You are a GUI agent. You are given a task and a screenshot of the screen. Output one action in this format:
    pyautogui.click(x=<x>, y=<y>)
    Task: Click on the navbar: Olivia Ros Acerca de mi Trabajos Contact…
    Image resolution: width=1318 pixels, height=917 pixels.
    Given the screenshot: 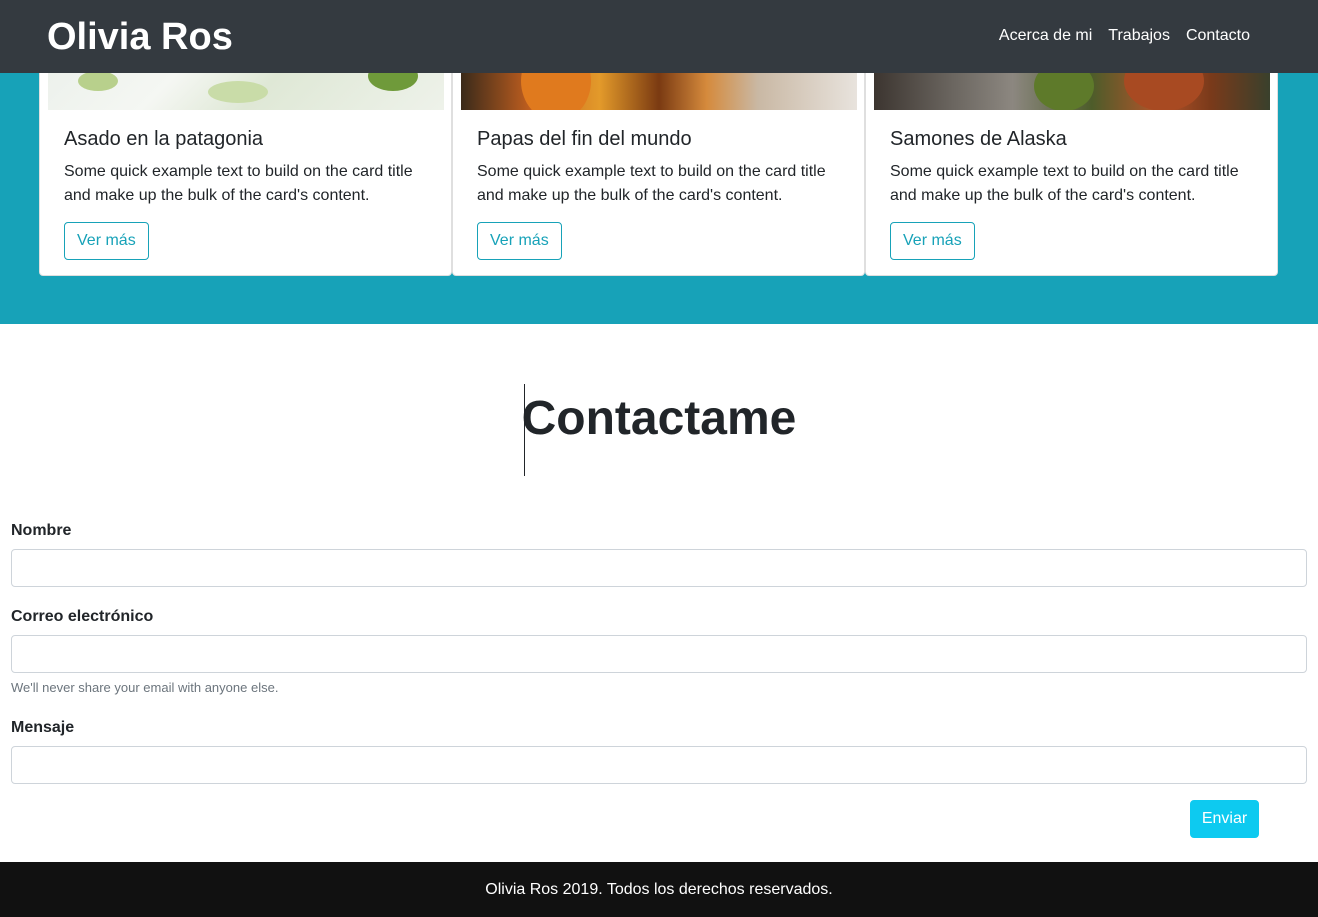 What is the action you would take?
    pyautogui.click(x=659, y=36)
    